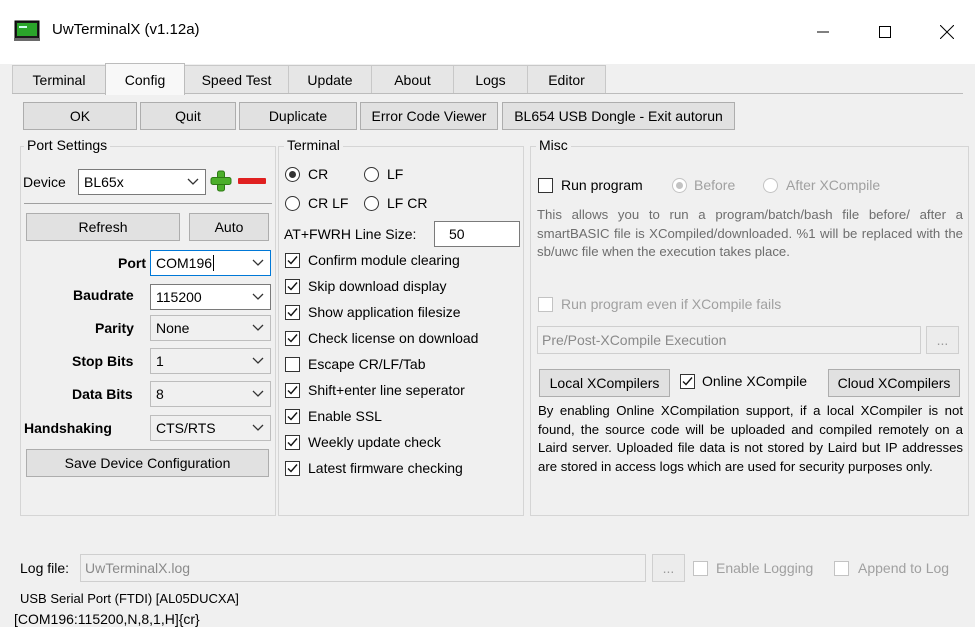 Image resolution: width=975 pixels, height=627 pixels. I want to click on device-info: USB Serial Port (FTDI) [AL05DUCXA], so click(129, 598).